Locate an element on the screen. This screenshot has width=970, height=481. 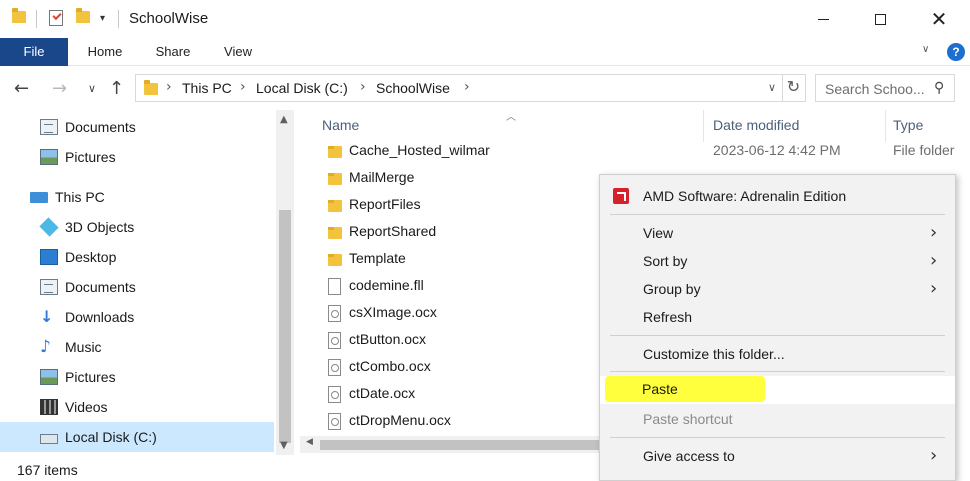
scroll-up-icon: ▲ is located at coordinates (284, 119).